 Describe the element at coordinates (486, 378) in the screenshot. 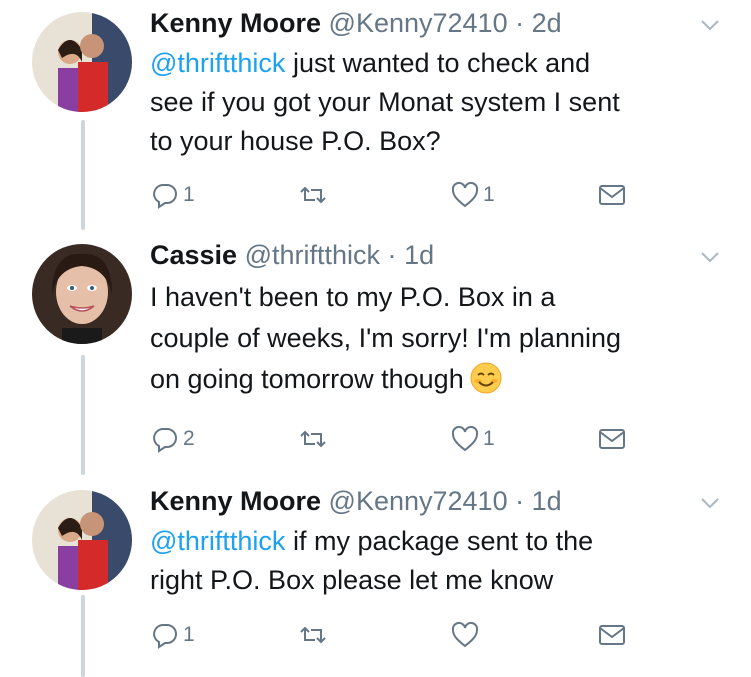

I see `smiling-face-emoji-icon` at that location.